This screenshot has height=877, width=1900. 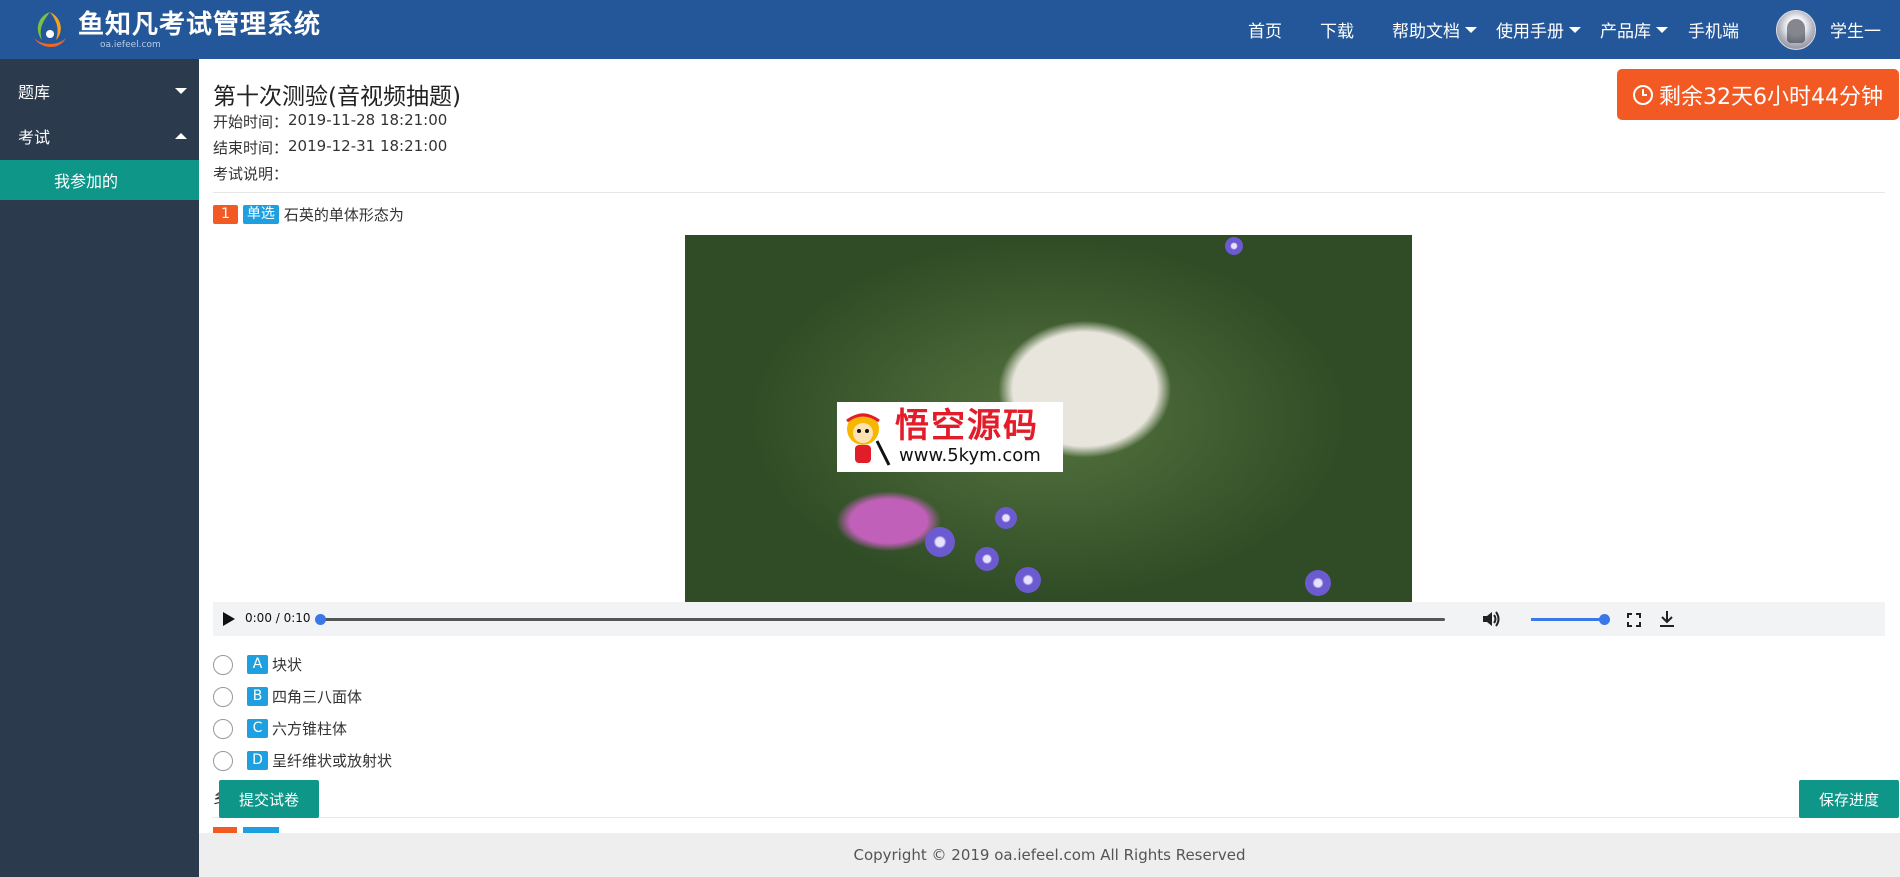 I want to click on option-letter: D, so click(x=257, y=760).